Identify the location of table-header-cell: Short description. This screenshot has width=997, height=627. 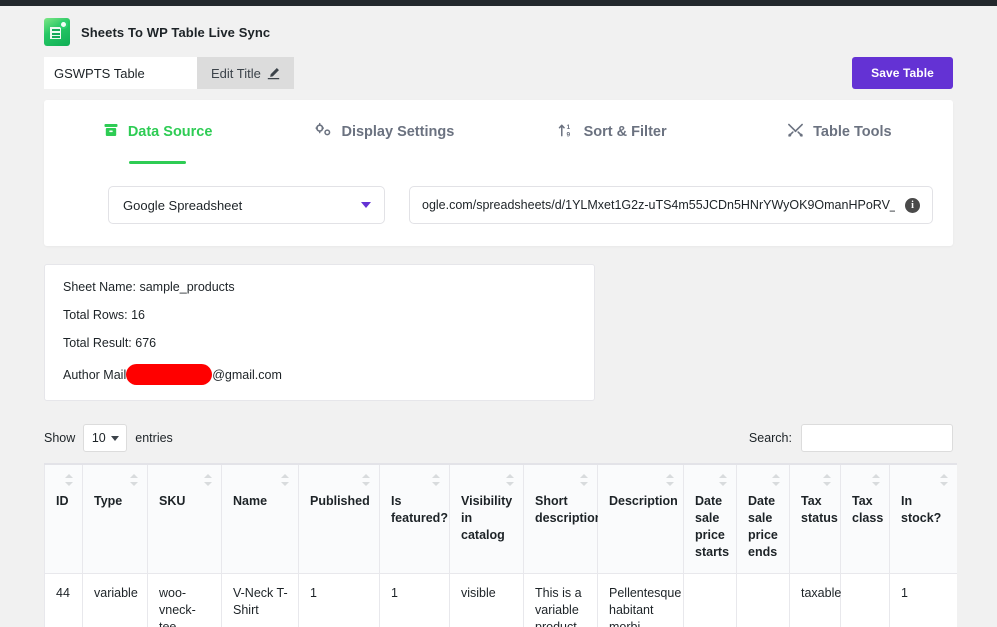
(562, 518).